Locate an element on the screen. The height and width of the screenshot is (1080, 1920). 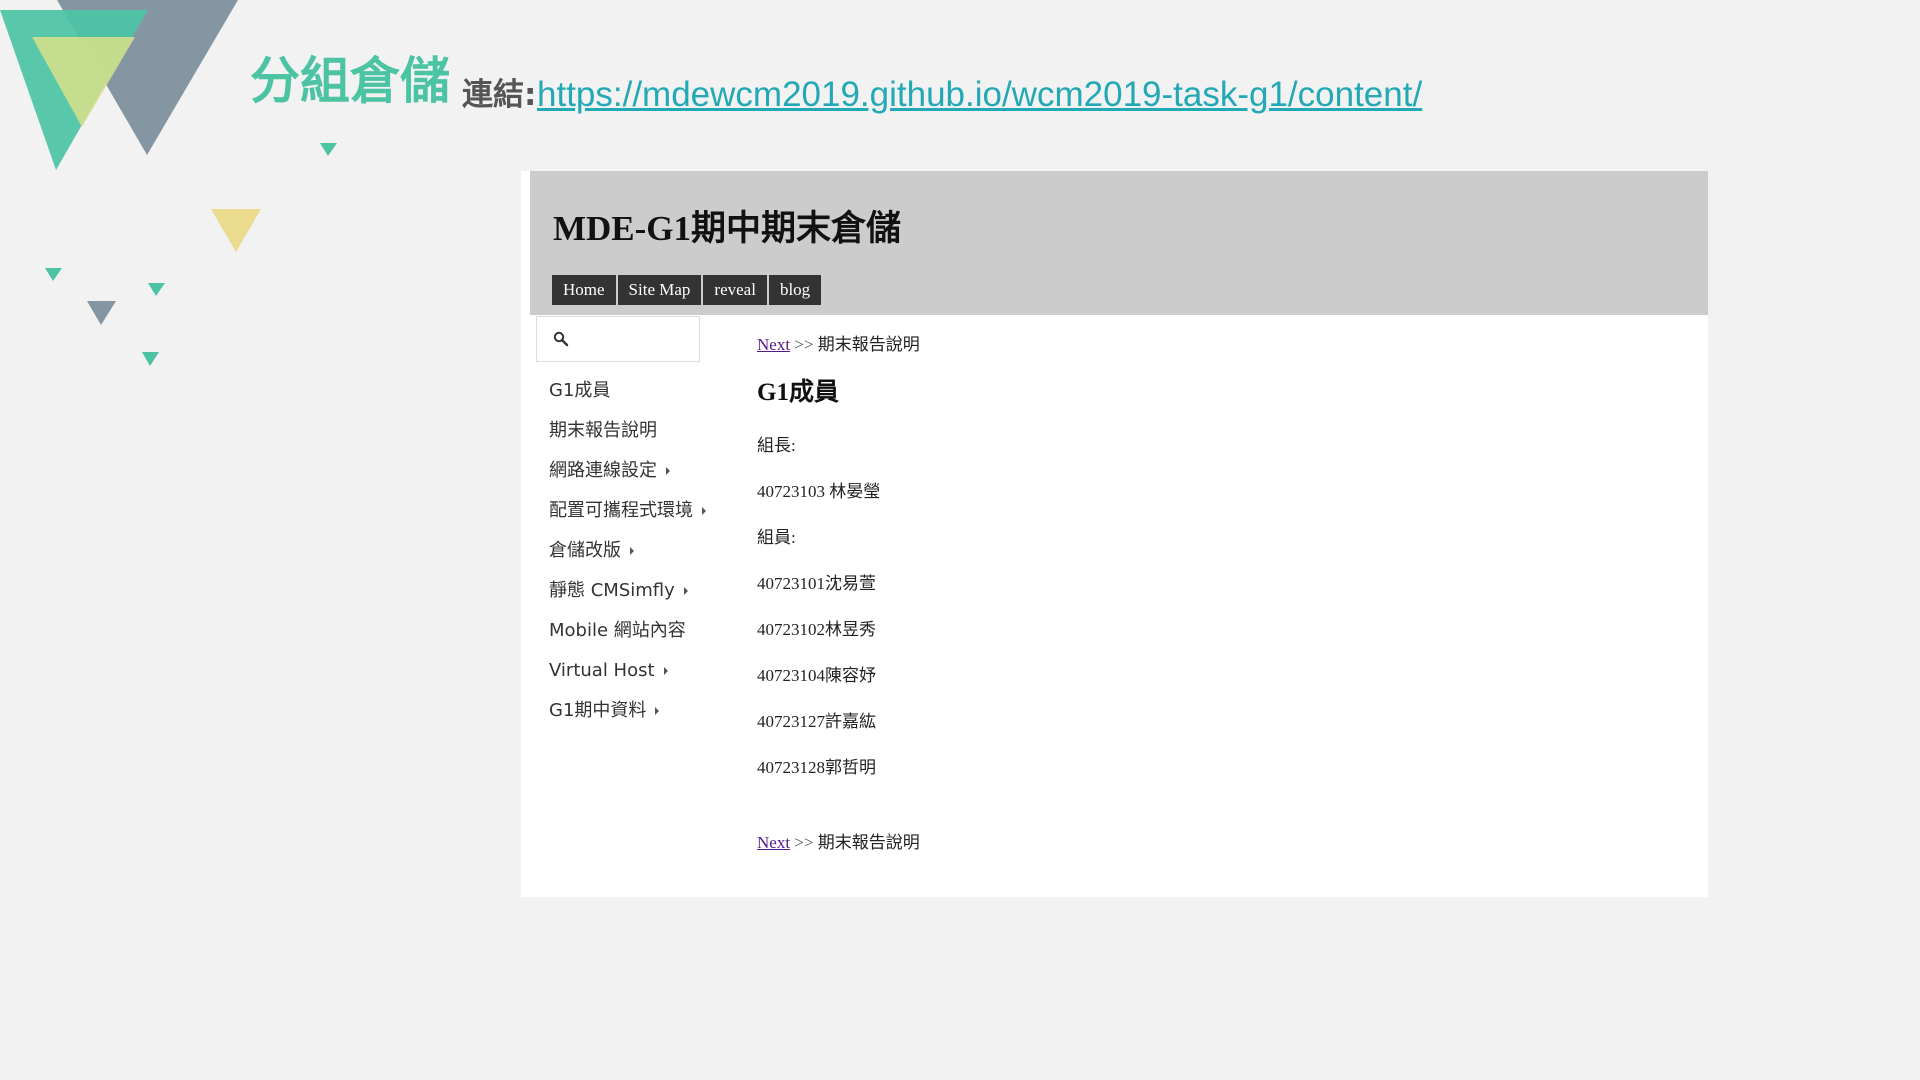
member-entry: 40723128郭哲明 is located at coordinates (816, 767).